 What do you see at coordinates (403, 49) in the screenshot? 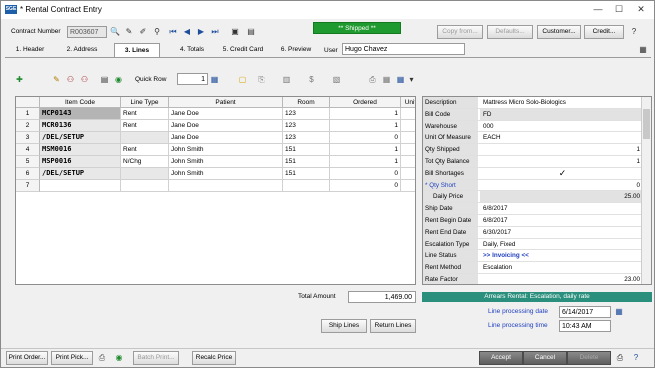
I see `user-field: Hugo Chavez` at bounding box center [403, 49].